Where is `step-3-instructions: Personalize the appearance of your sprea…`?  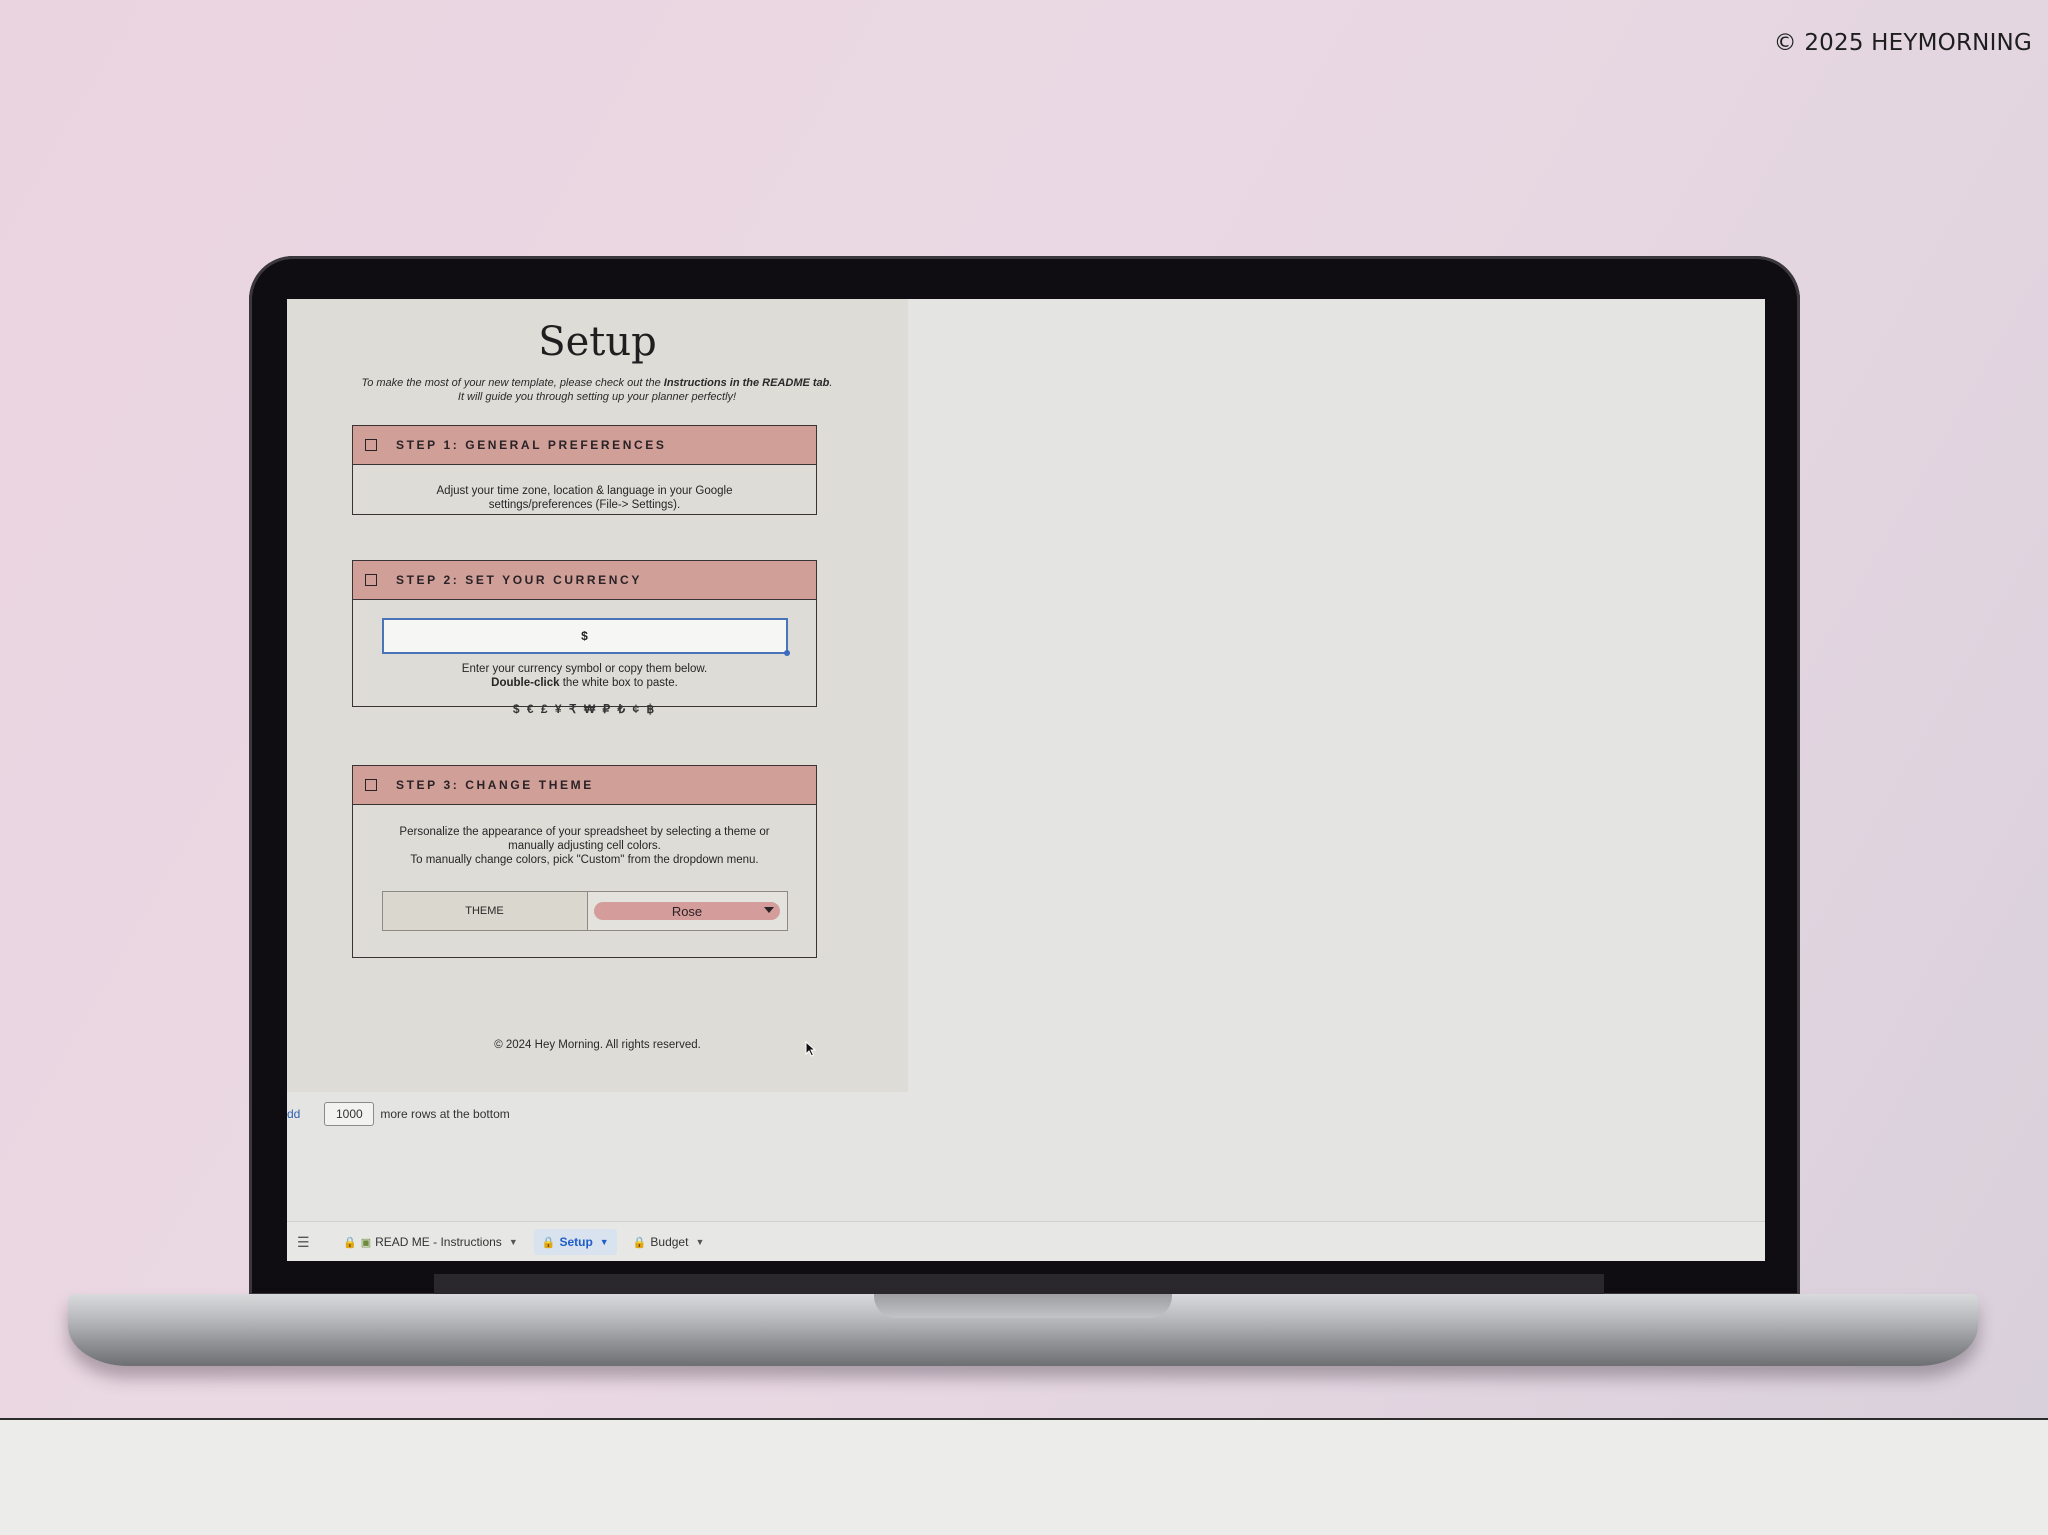 step-3-instructions: Personalize the appearance of your sprea… is located at coordinates (584, 846).